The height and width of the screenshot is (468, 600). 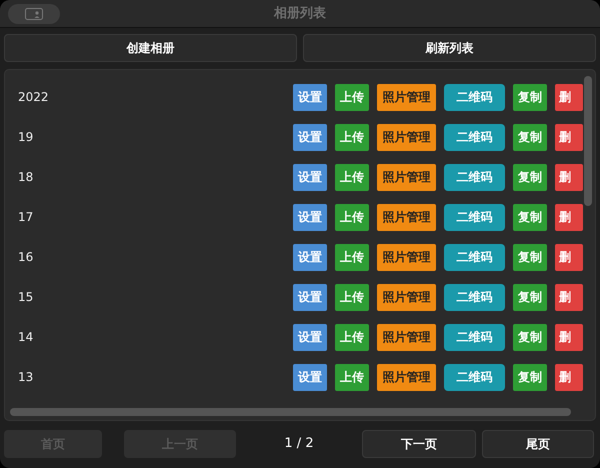 What do you see at coordinates (588, 141) in the screenshot?
I see `vertical-scrollbar` at bounding box center [588, 141].